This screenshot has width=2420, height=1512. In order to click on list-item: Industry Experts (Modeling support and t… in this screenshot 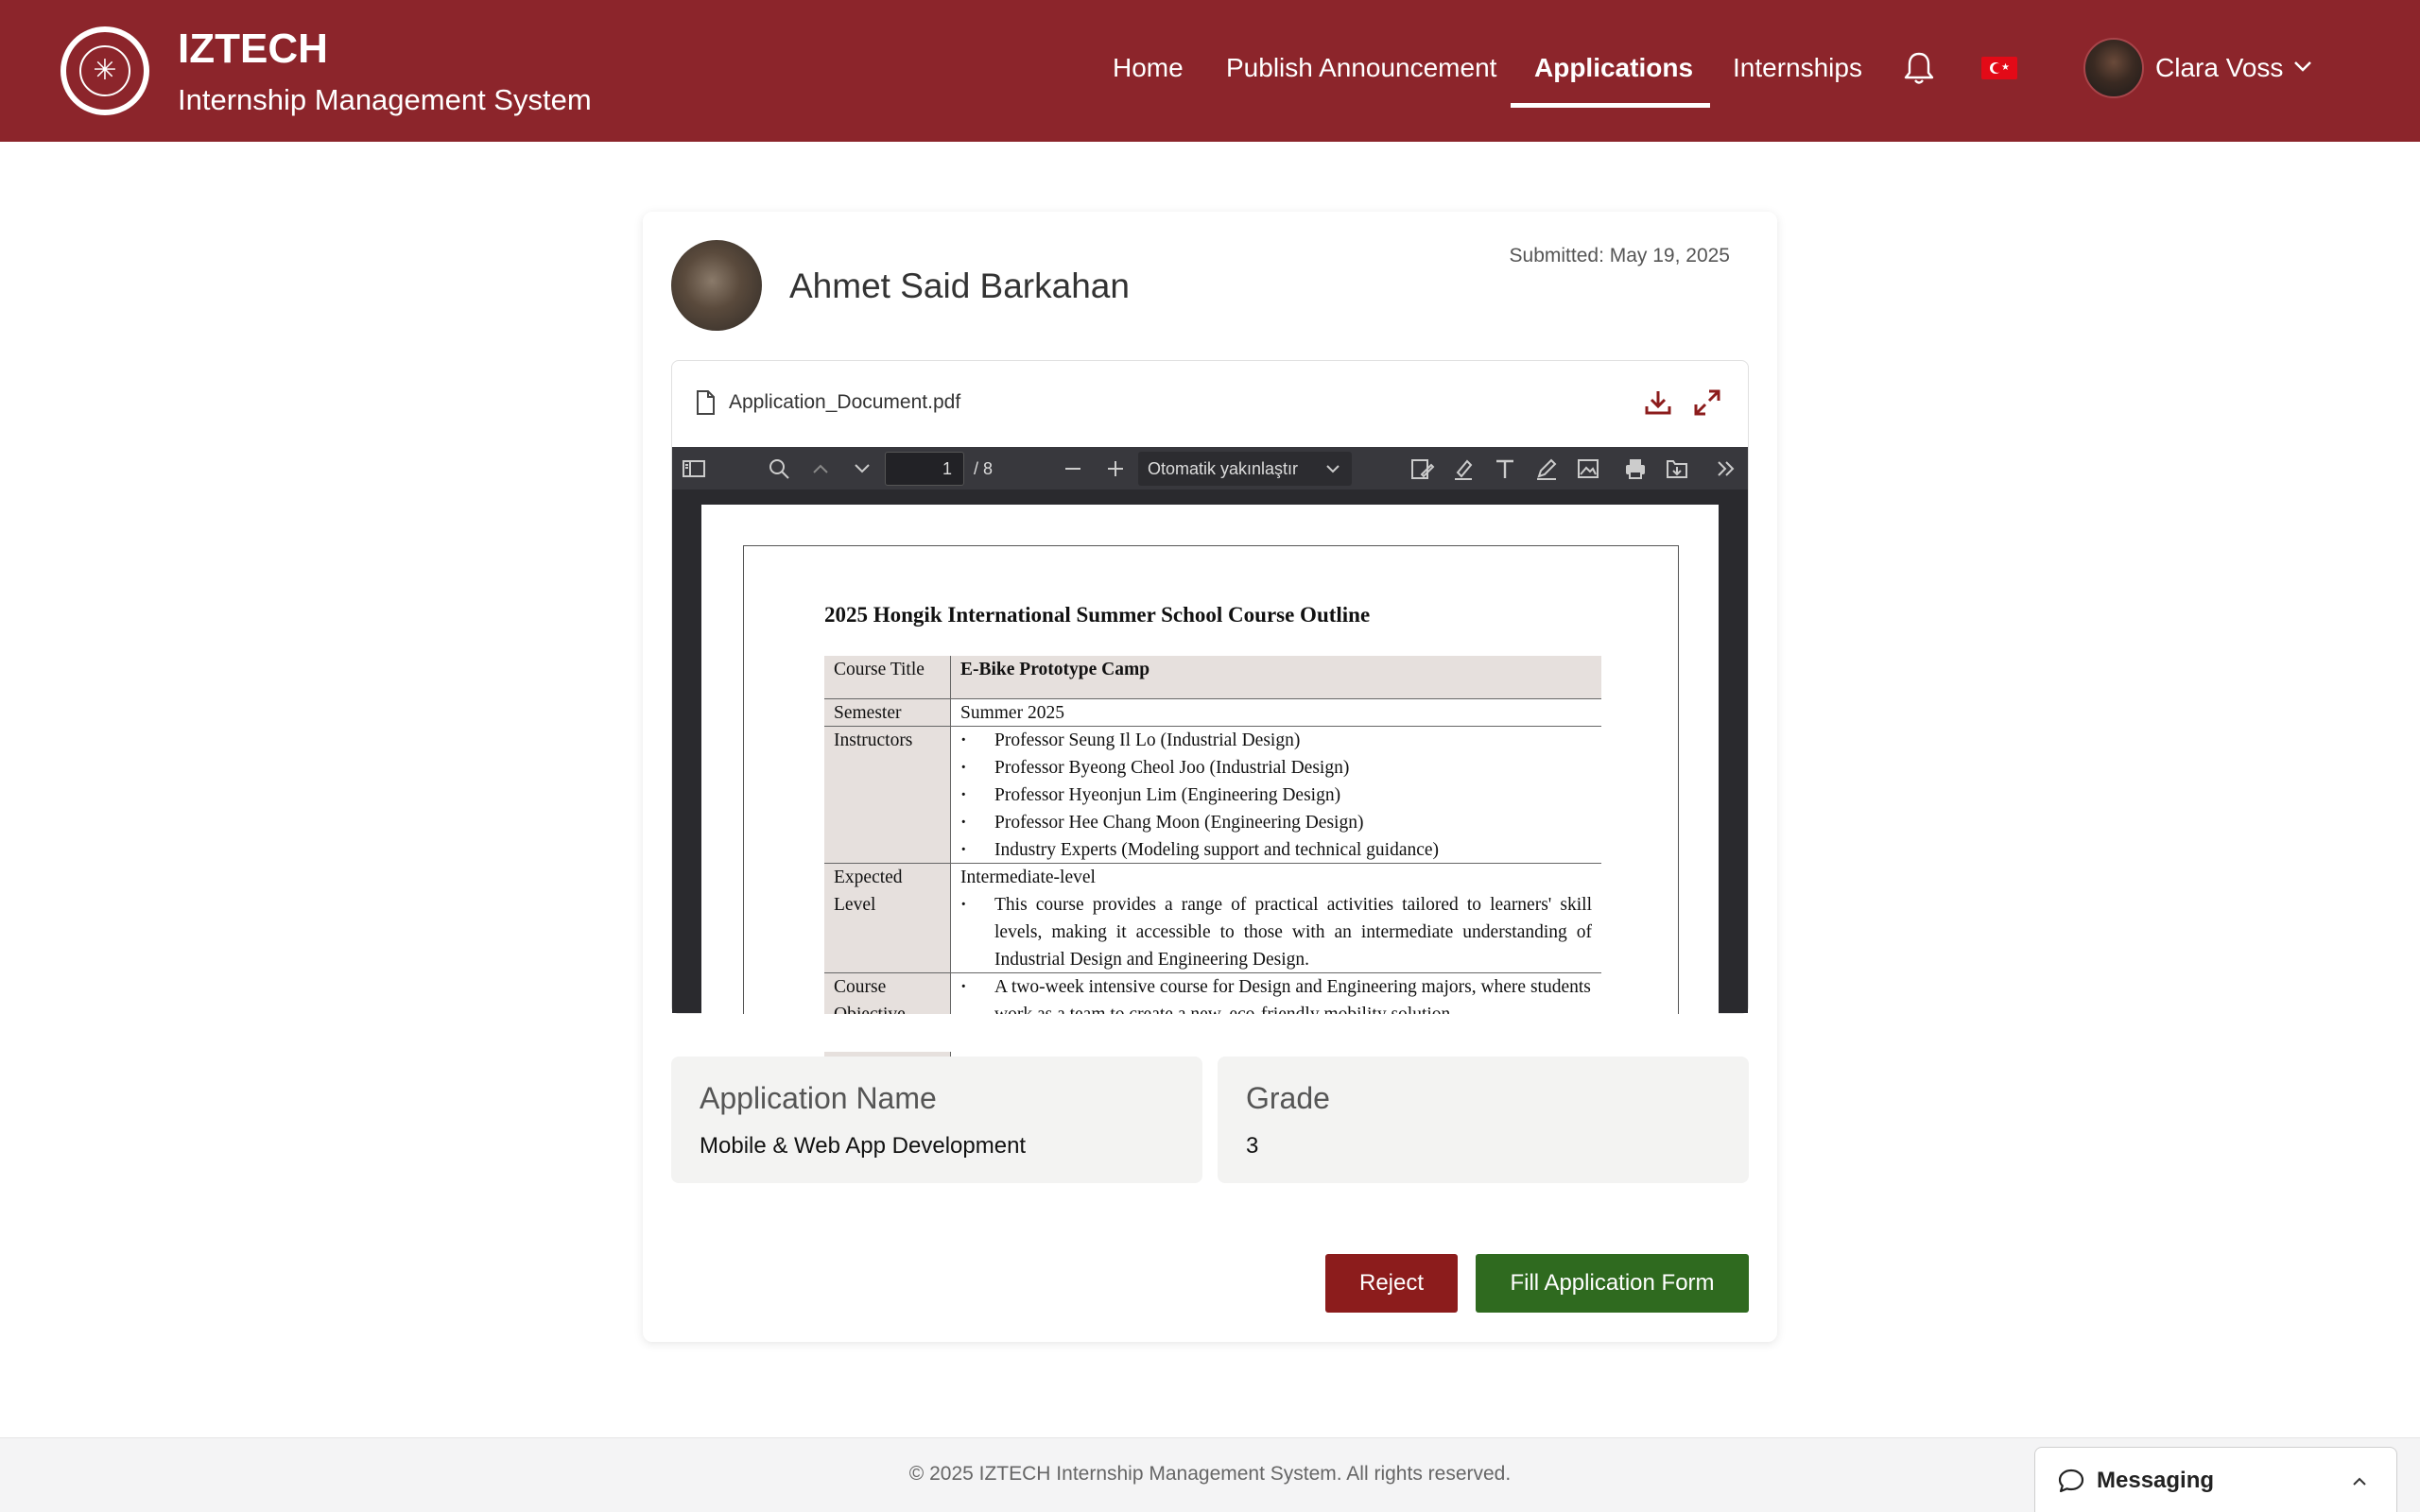, I will do `click(1281, 850)`.